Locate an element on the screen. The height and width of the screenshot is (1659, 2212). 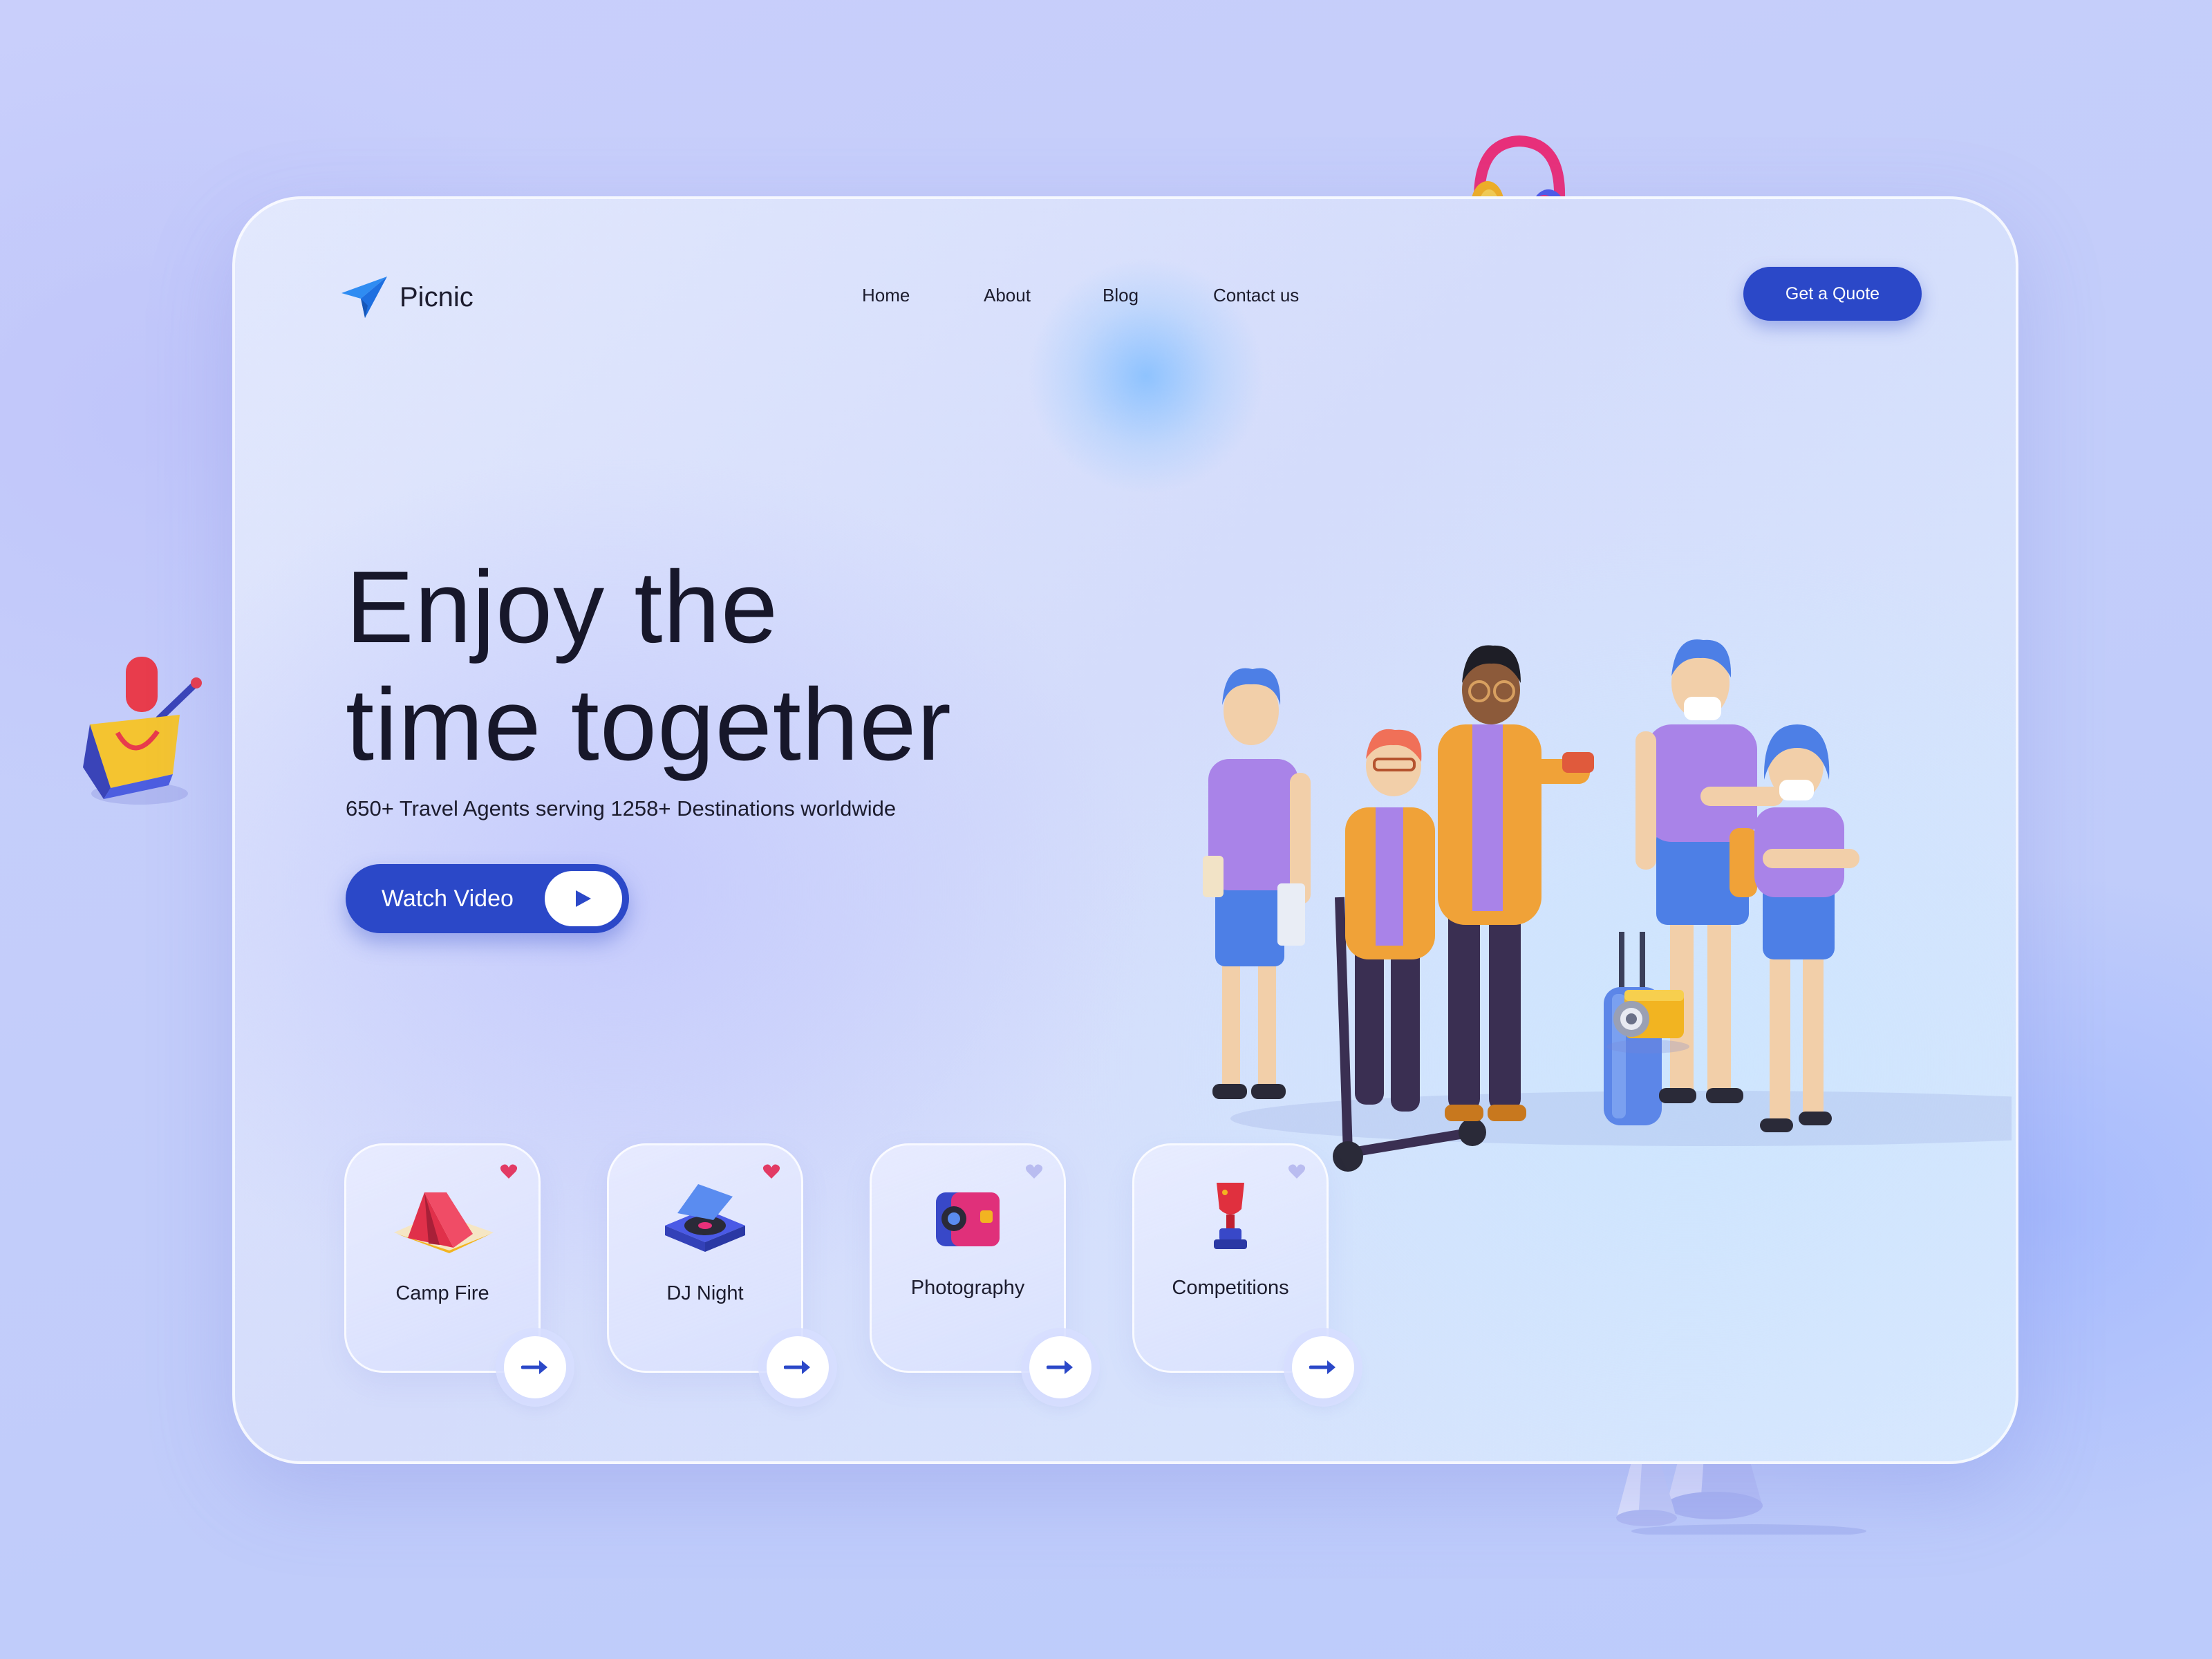
activity-card-competitions: Competitions is located at coordinates (1243, 1270).